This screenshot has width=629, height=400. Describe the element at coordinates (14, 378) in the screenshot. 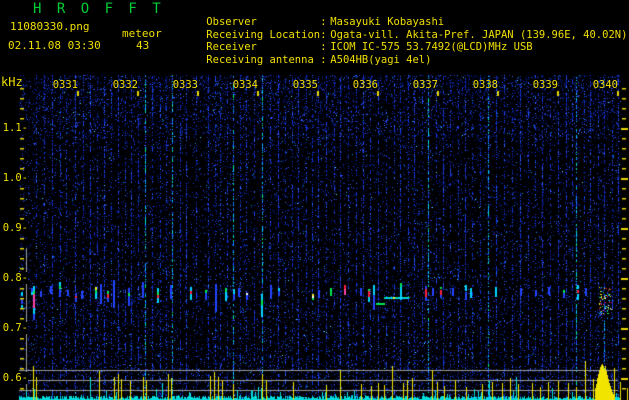

I see `freq-tick-label: 0.6-` at that location.